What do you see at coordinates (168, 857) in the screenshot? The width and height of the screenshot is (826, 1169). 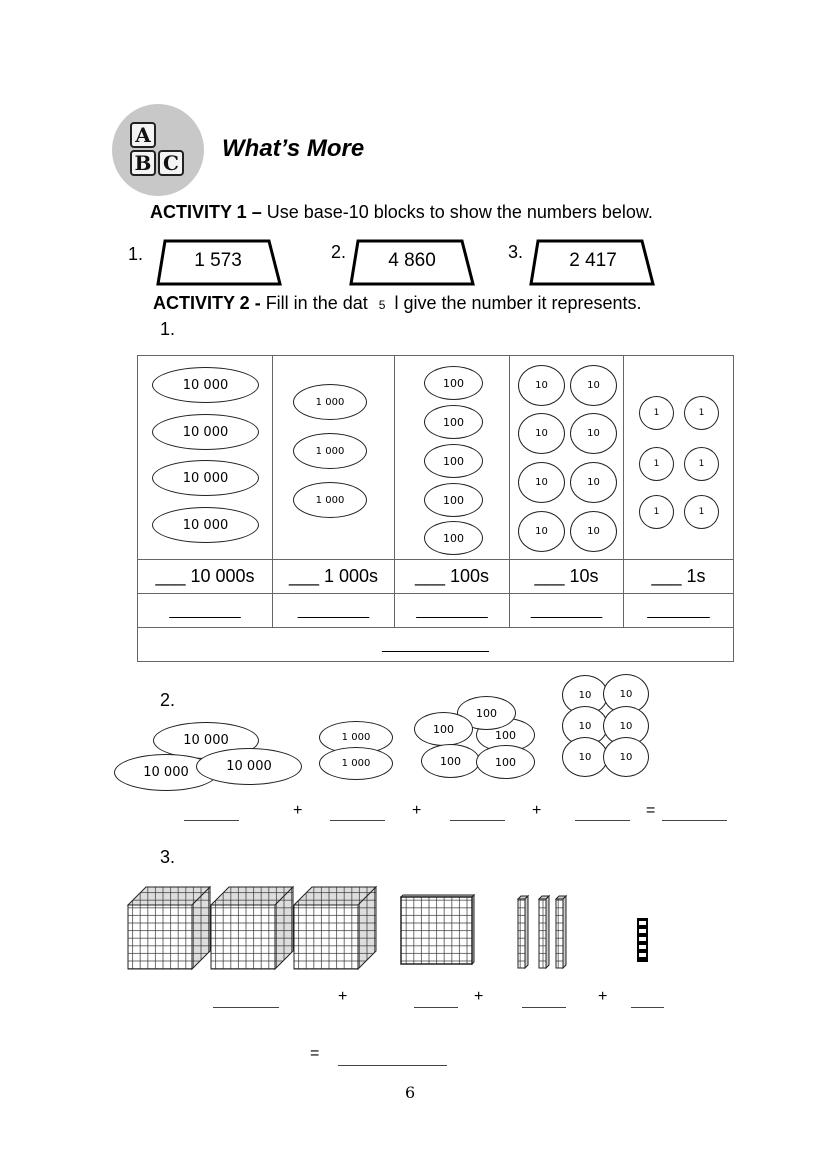 I see `activity2-item3-number: 3.` at bounding box center [168, 857].